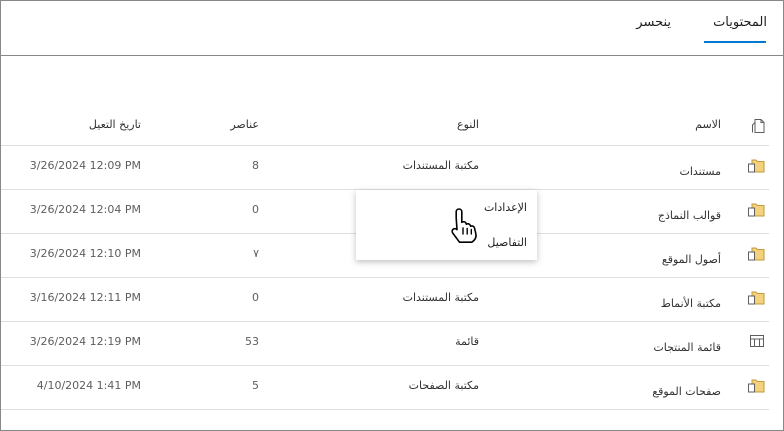  What do you see at coordinates (758, 126) in the screenshot?
I see `file-type-header-icon` at bounding box center [758, 126].